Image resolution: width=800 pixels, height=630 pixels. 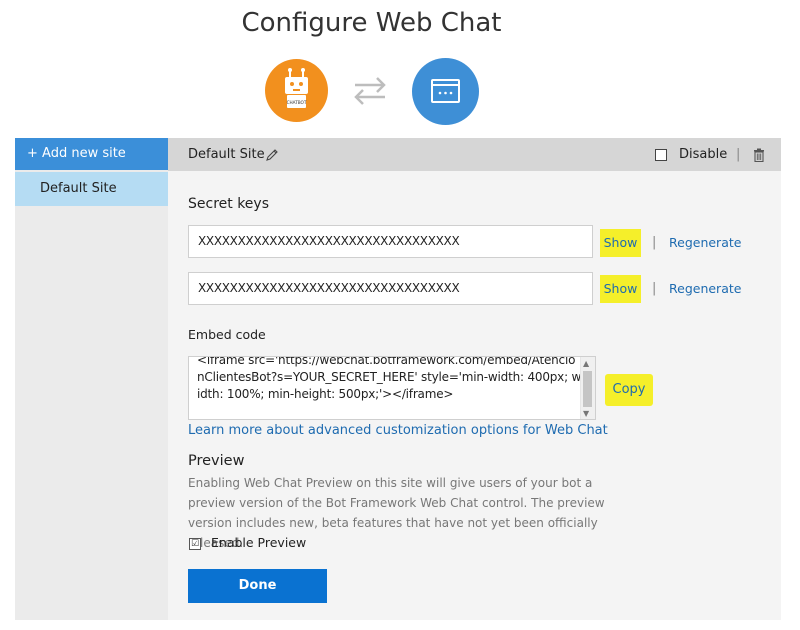 What do you see at coordinates (371, 23) in the screenshot?
I see `page-title: Configure Web Chat` at bounding box center [371, 23].